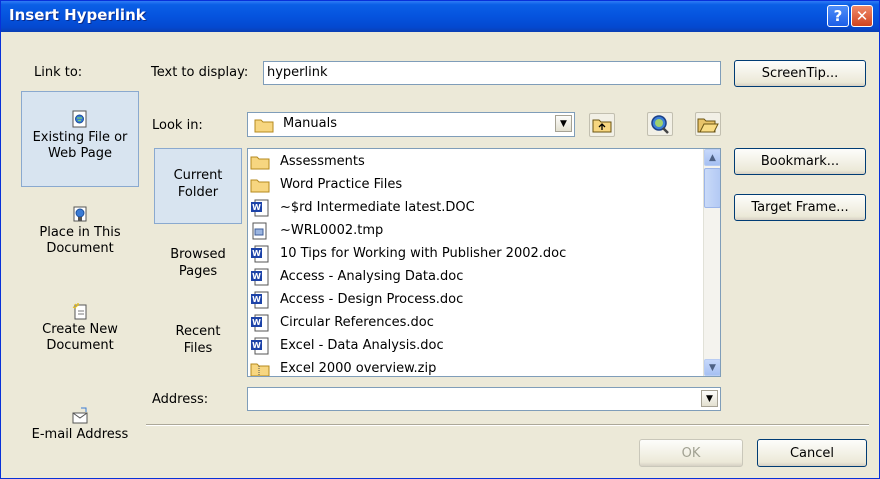 This screenshot has width=880, height=479. What do you see at coordinates (80, 232) in the screenshot?
I see `link-to-place-in-document-line1: Place in This` at bounding box center [80, 232].